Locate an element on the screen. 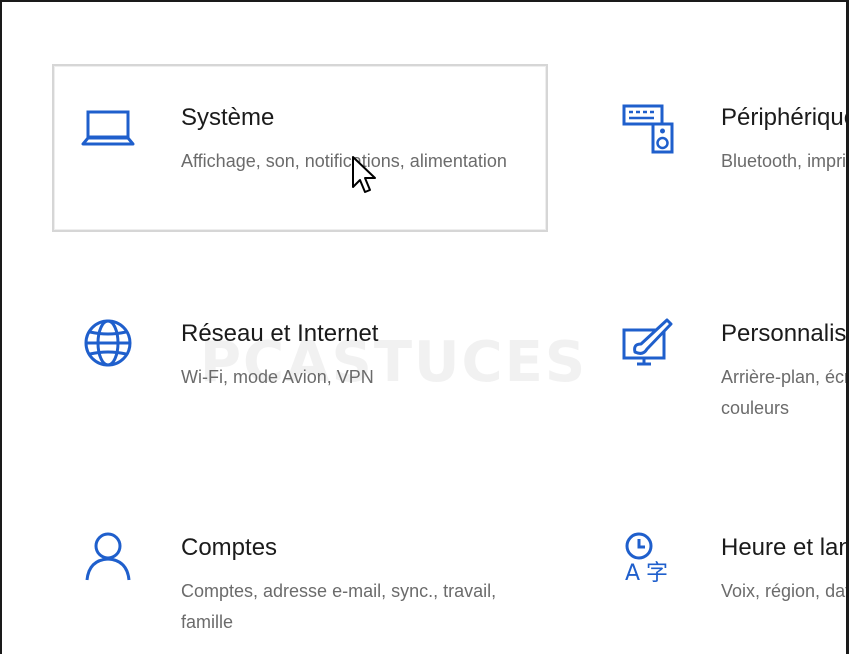 This screenshot has width=849, height=662. mouse-cursor-icon is located at coordinates (364, 174).